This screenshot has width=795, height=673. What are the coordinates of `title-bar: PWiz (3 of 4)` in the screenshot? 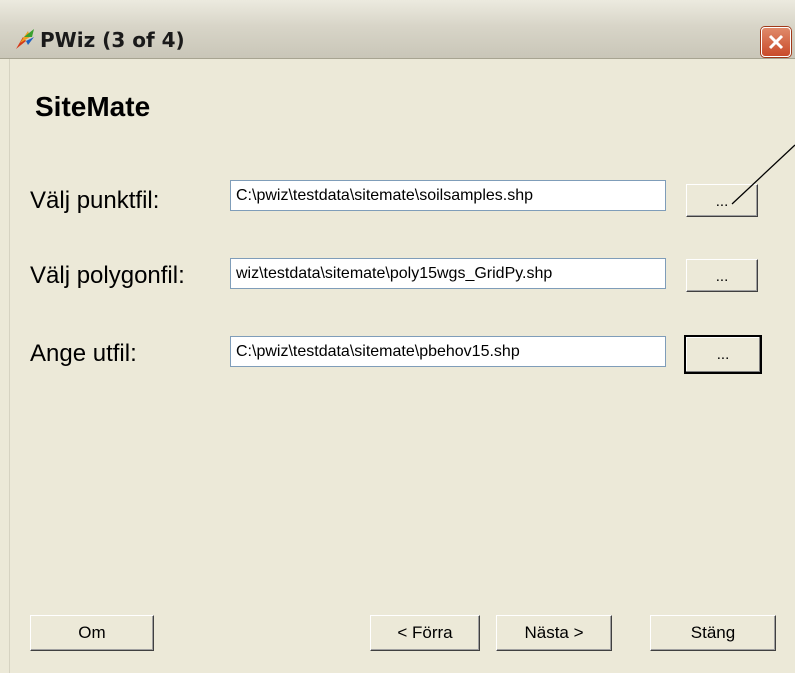 It's located at (397, 29).